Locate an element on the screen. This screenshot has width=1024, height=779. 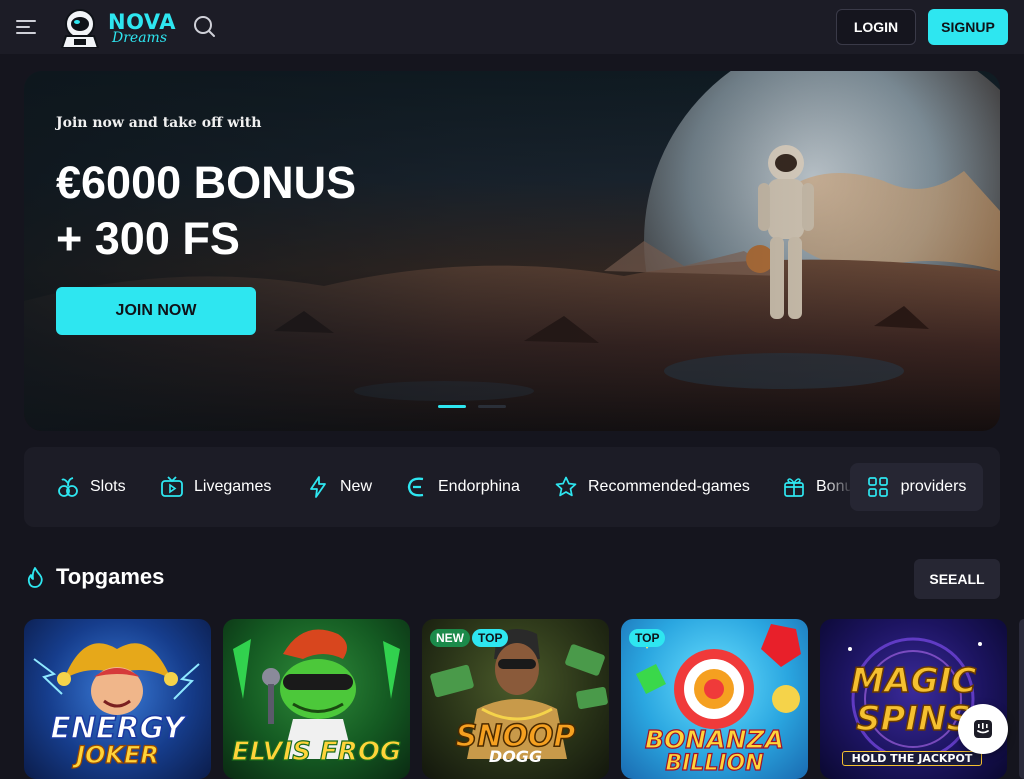
star-icon is located at coordinates (566, 486).